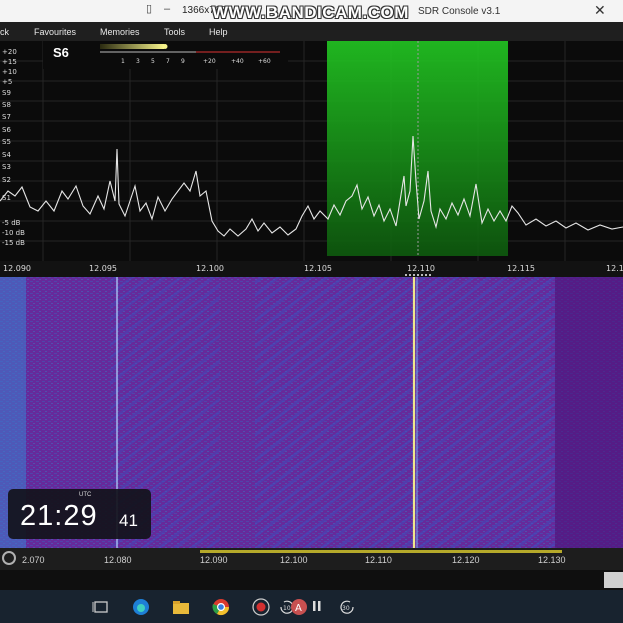  I want to click on windows-taskbar: 10 A 30, so click(311, 606).